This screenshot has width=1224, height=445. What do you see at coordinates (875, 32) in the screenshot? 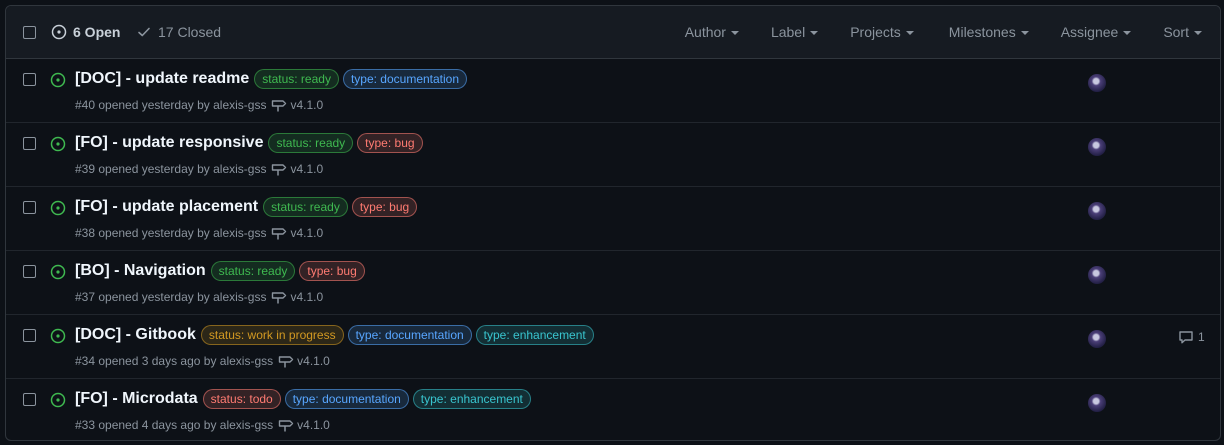
I see `projects-filter-label: Projects` at bounding box center [875, 32].